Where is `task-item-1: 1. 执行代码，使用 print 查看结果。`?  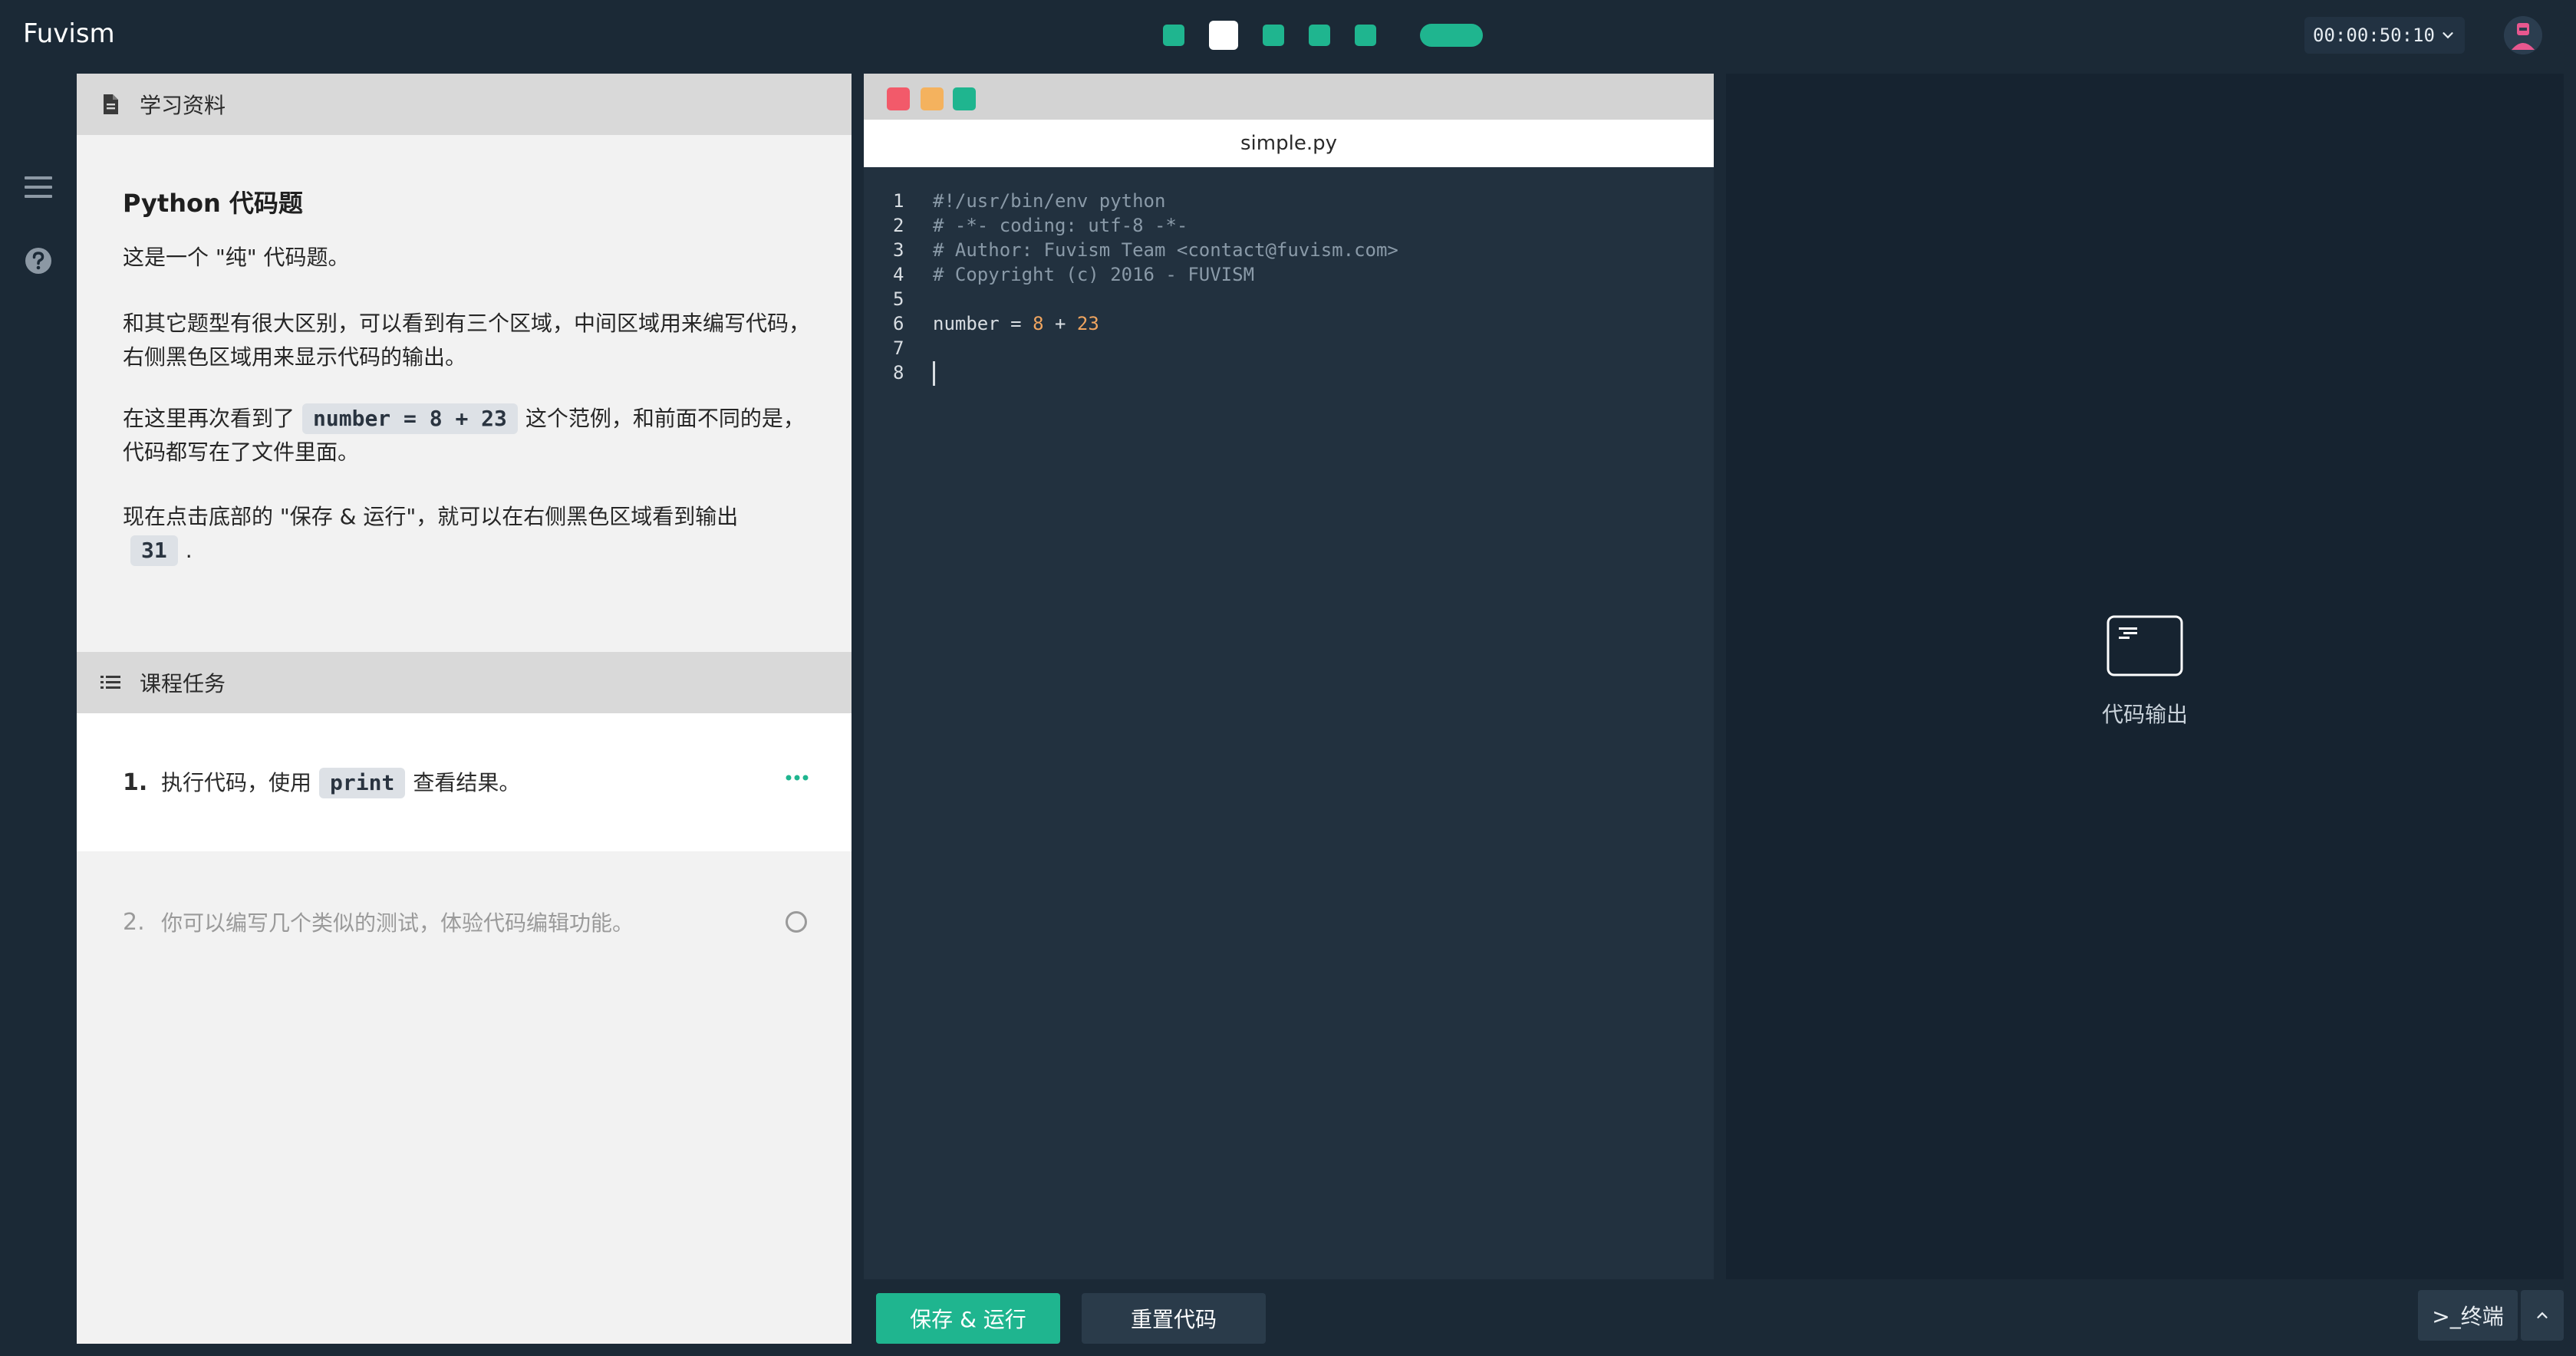
task-item-1: 1. 执行代码，使用 print 查看结果。 is located at coordinates (464, 782).